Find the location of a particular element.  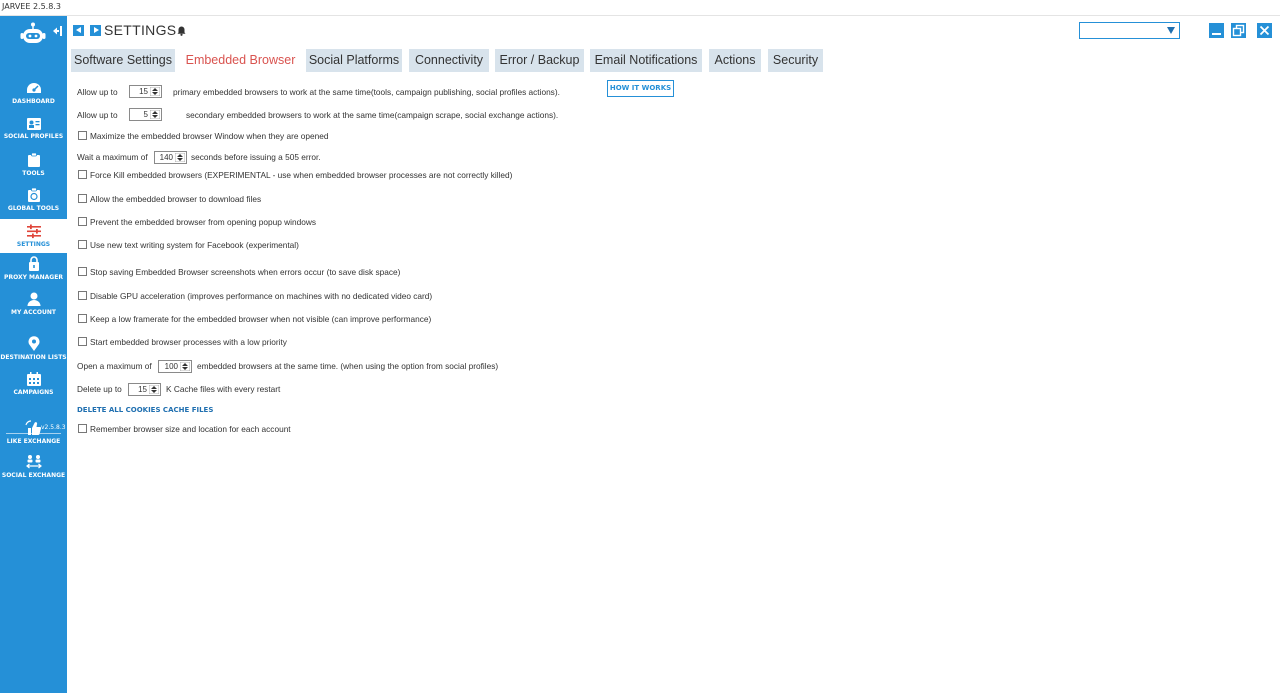

jarvee-robot-logo-icon is located at coordinates (33, 32).